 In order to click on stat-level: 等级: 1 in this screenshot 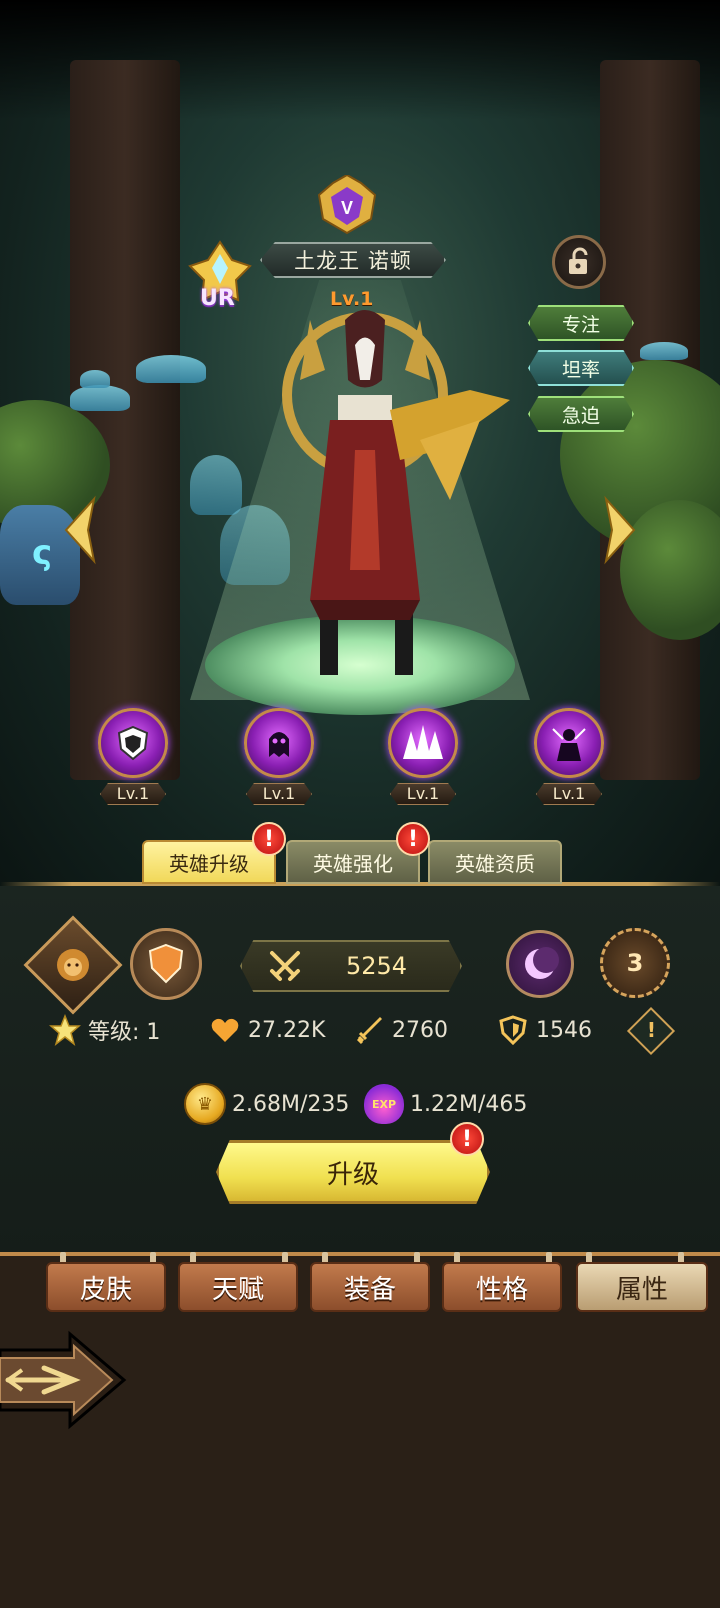, I will do `click(104, 1030)`.